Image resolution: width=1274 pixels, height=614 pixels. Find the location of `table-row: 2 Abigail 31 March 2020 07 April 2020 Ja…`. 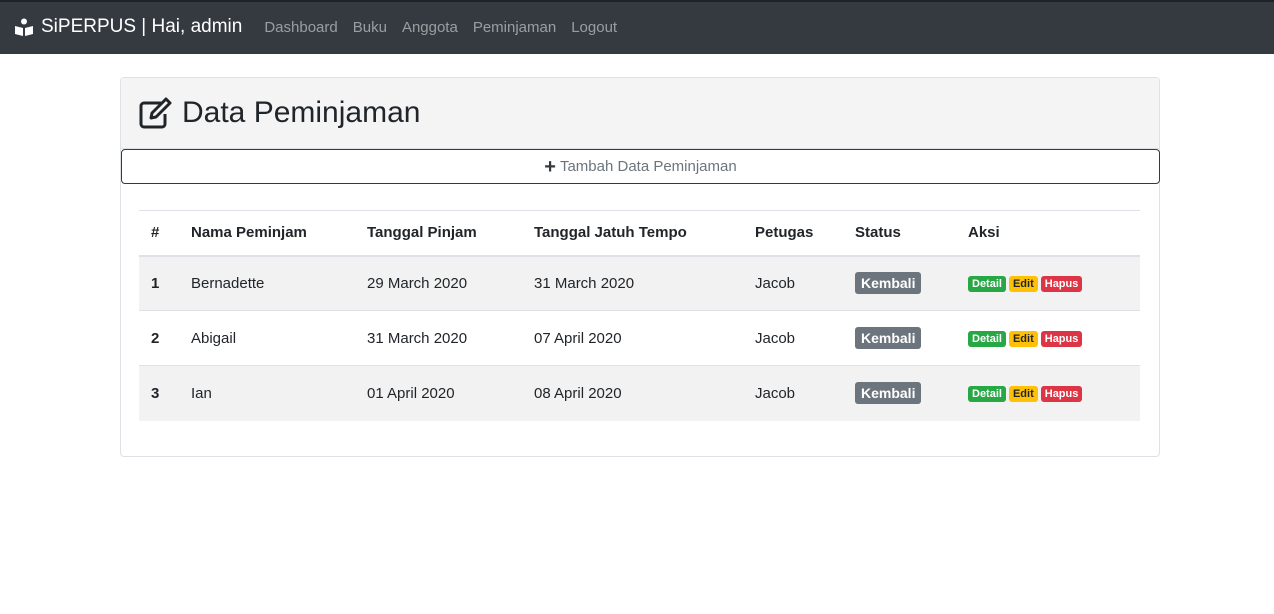

table-row: 2 Abigail 31 March 2020 07 April 2020 Ja… is located at coordinates (639, 338).